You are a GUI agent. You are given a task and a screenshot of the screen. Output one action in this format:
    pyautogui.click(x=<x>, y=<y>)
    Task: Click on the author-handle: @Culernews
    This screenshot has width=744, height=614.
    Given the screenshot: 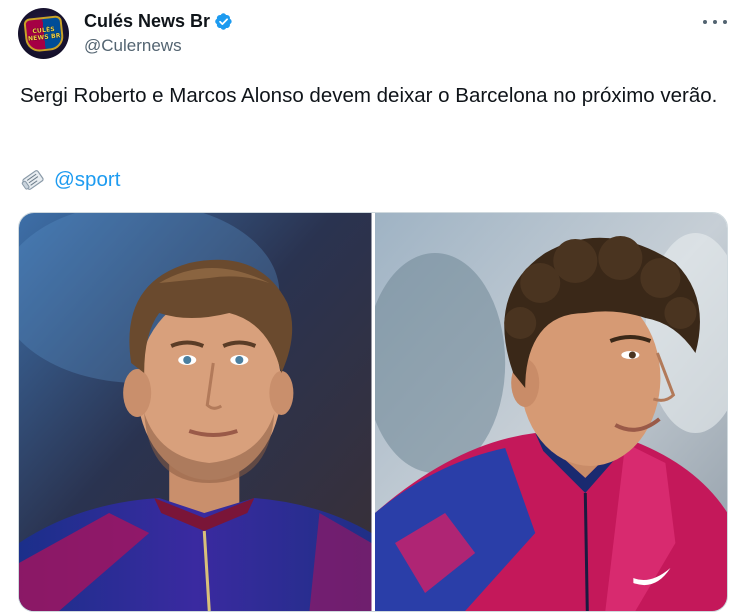 What is the action you would take?
    pyautogui.click(x=133, y=46)
    